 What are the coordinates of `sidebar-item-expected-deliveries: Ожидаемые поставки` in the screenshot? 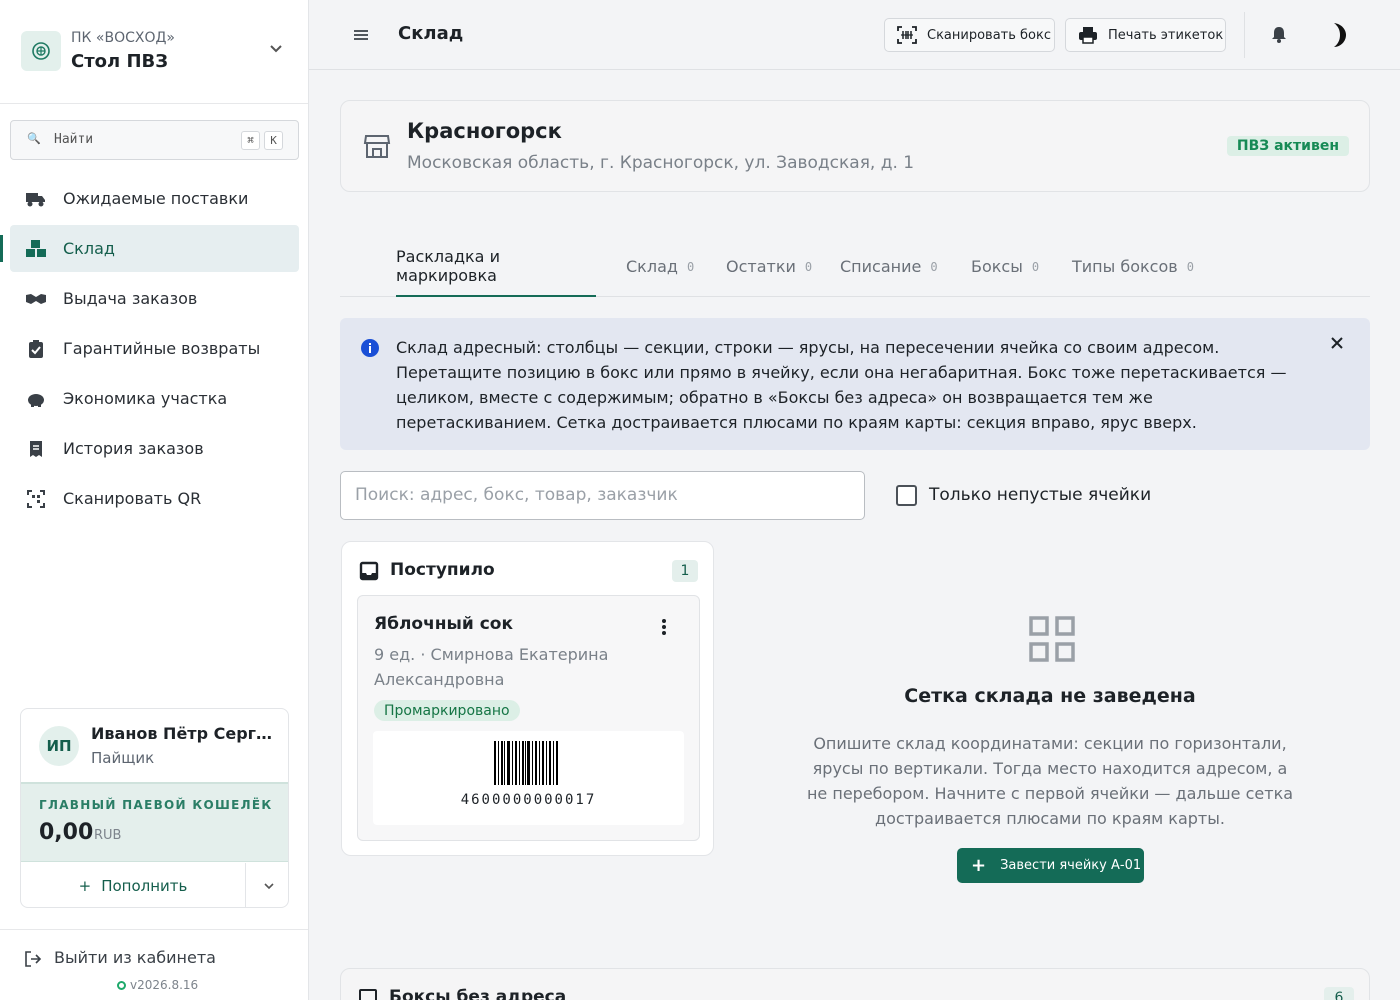 It's located at (154, 198).